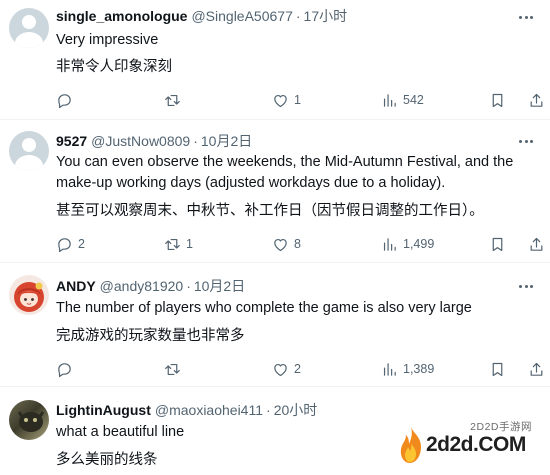 Image resolution: width=550 pixels, height=475 pixels. What do you see at coordinates (410, 445) in the screenshot?
I see `flame-logo-icon` at bounding box center [410, 445].